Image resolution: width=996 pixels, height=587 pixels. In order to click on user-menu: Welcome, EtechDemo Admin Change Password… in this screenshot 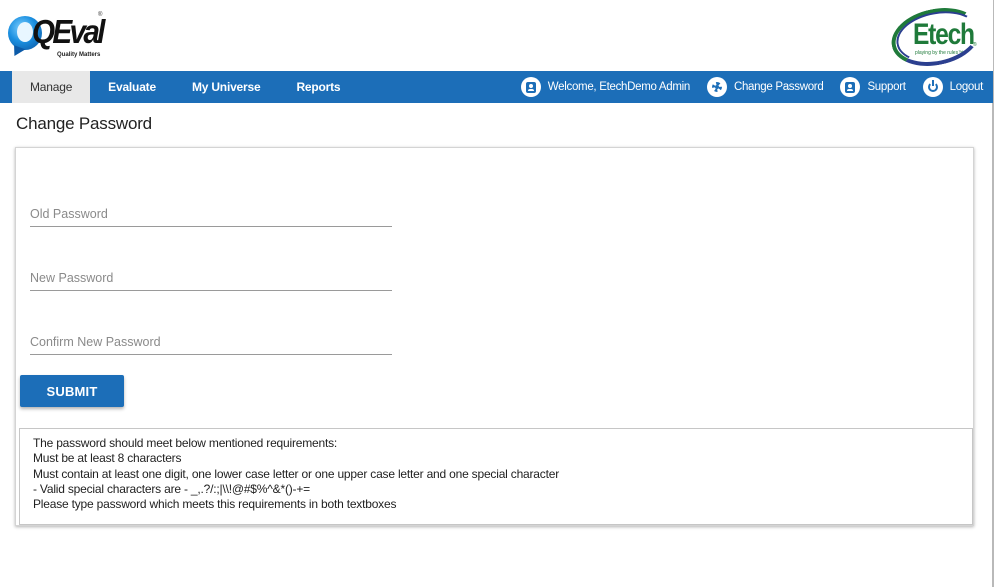, I will do `click(752, 87)`.